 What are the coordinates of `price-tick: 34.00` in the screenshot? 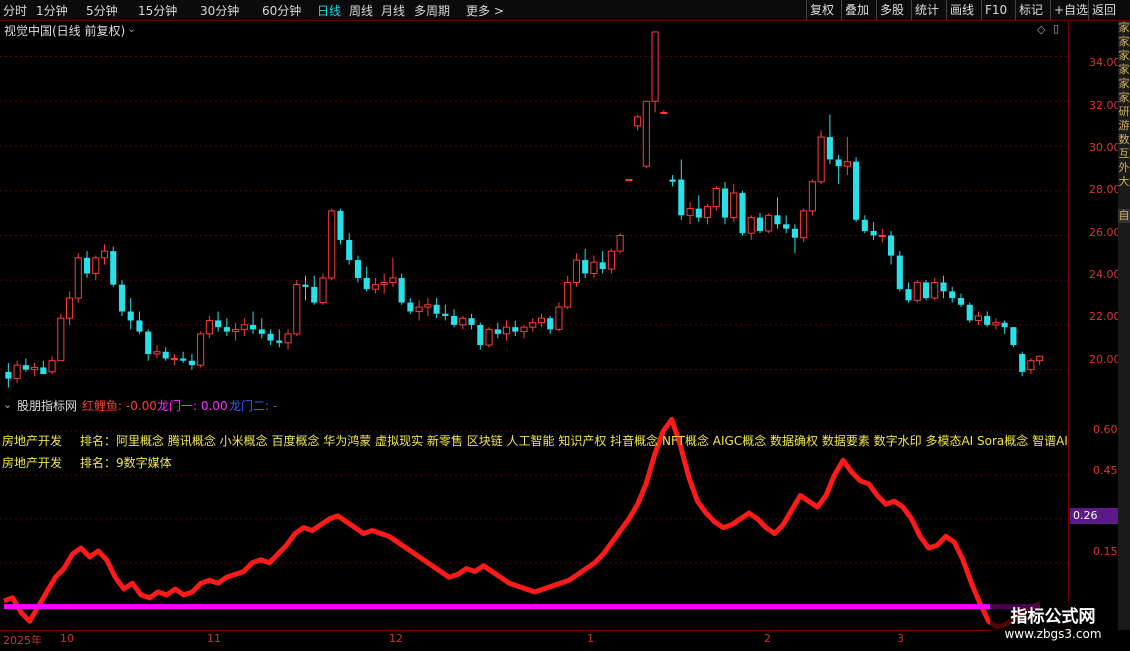 It's located at (1105, 62).